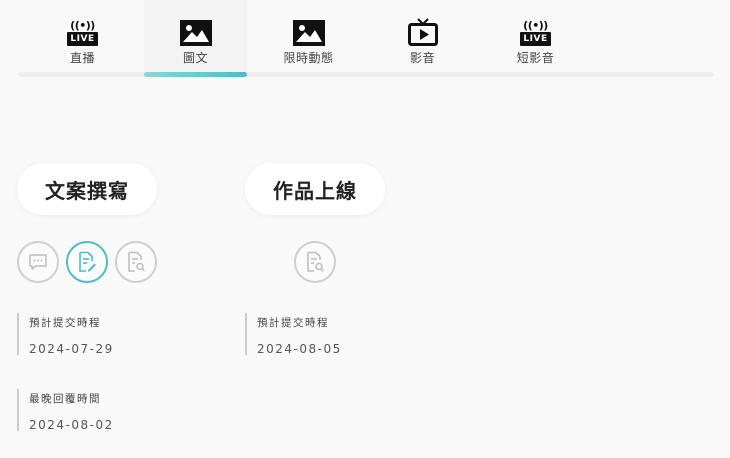 Image resolution: width=730 pixels, height=458 pixels. What do you see at coordinates (366, 74) in the screenshot?
I see `tab-track` at bounding box center [366, 74].